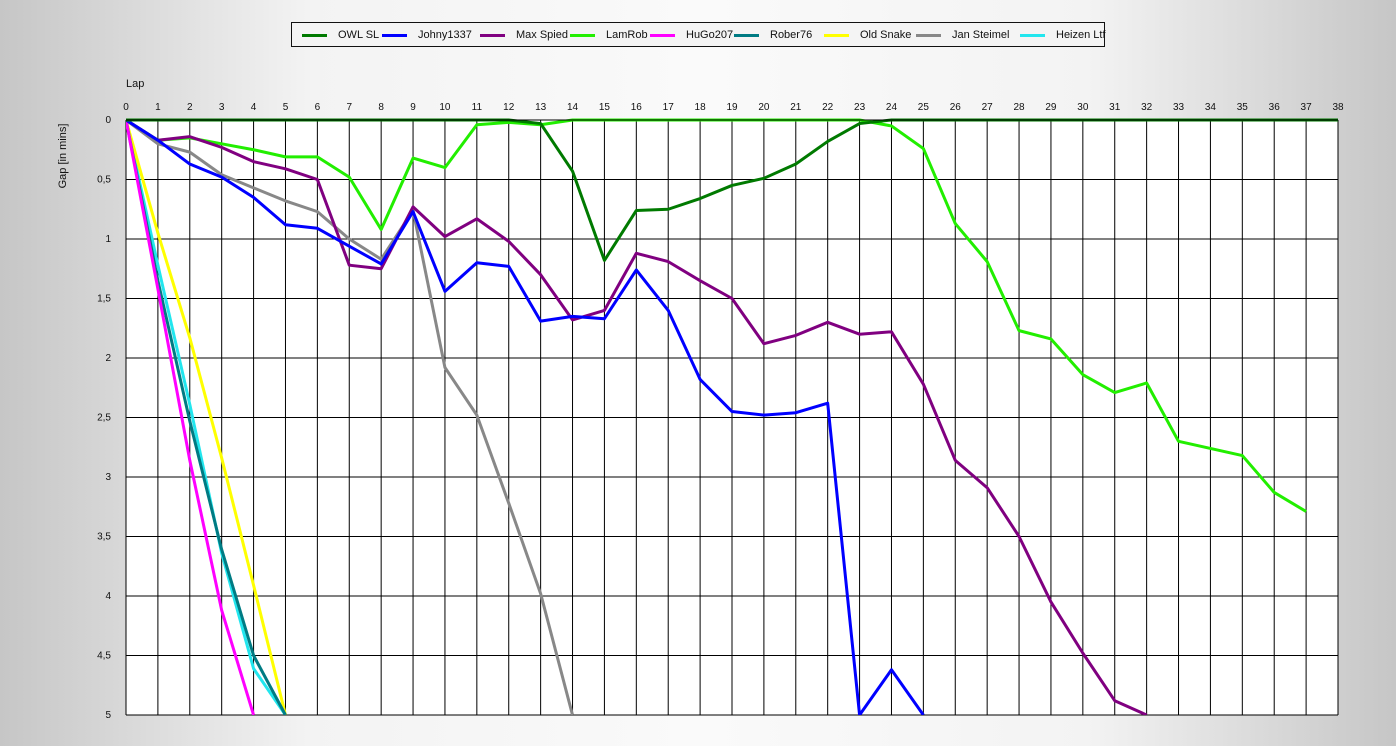  Describe the element at coordinates (104, 656) in the screenshot. I see `y-tick-label: 4,5` at that location.